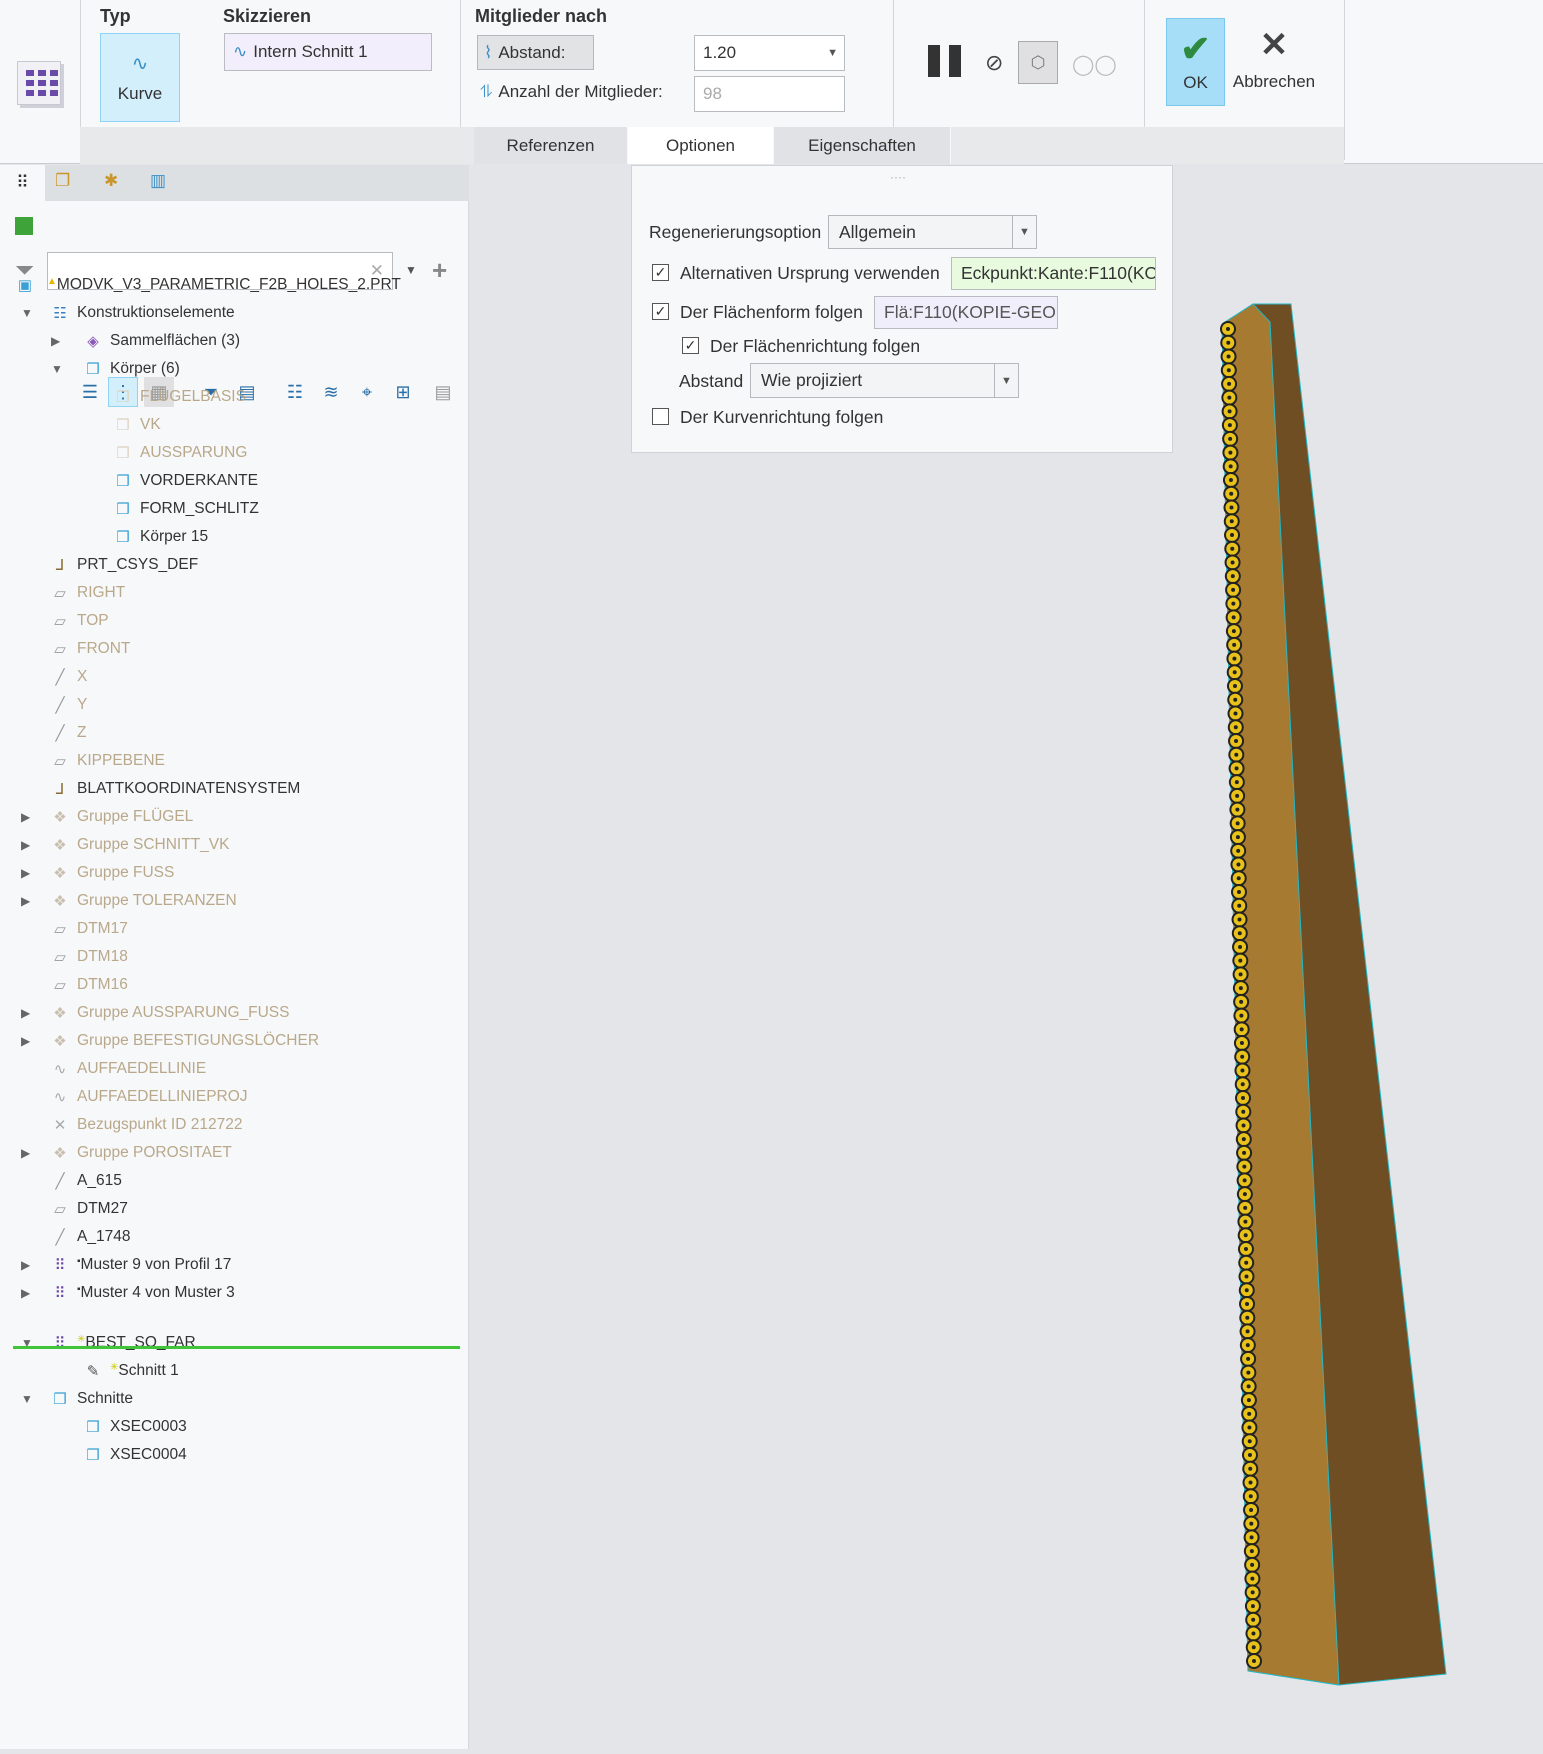 This screenshot has height=1754, width=1543. I want to click on cancel-button: ✕ Abbrechen, so click(1274, 60).